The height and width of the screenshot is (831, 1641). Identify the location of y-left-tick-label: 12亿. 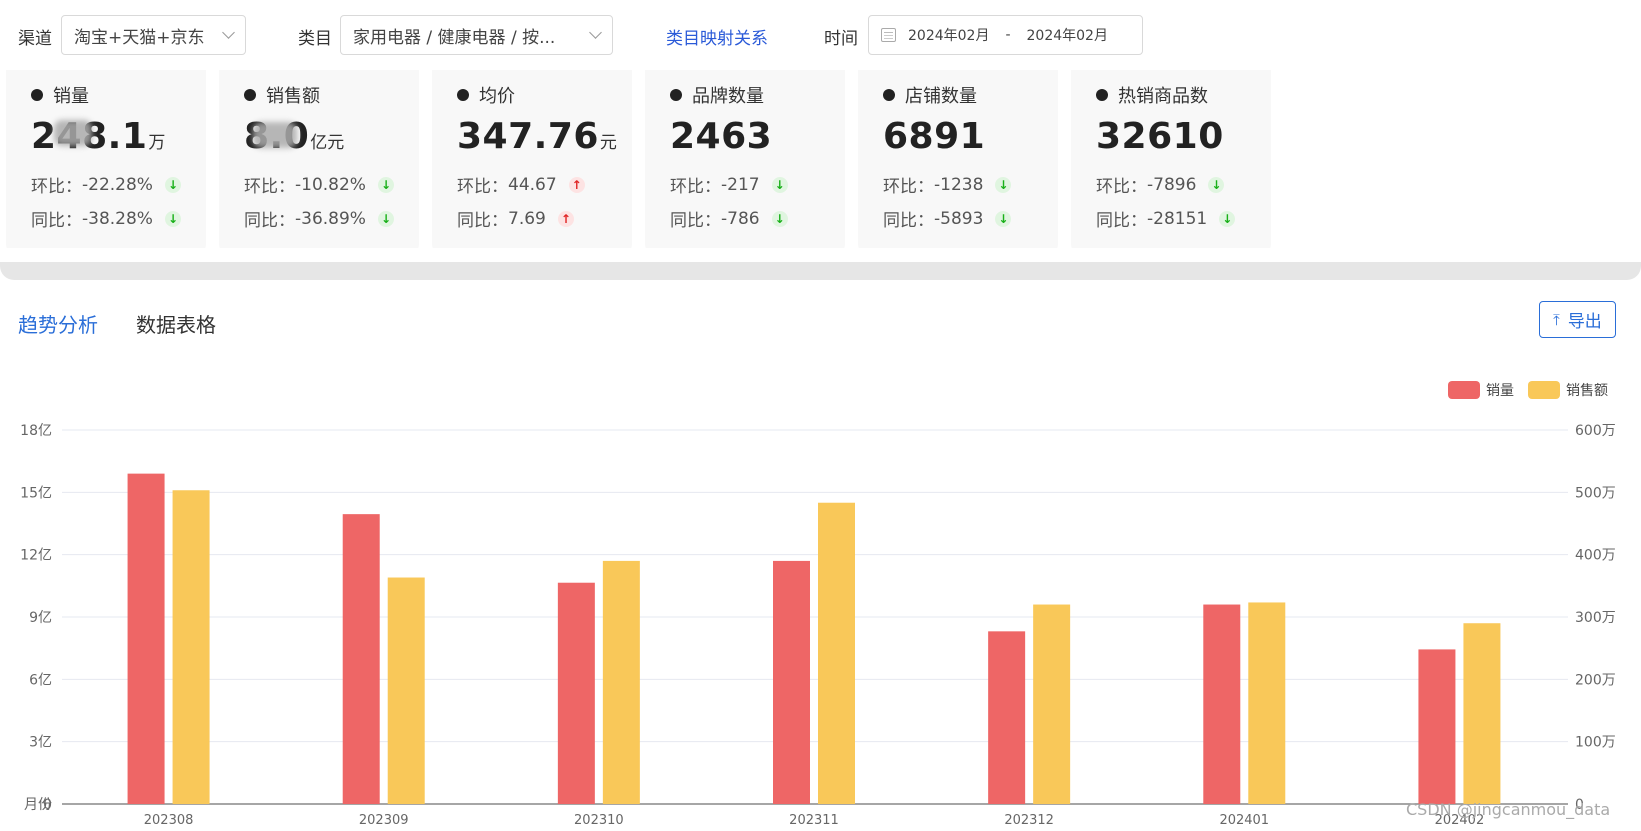
(36, 556).